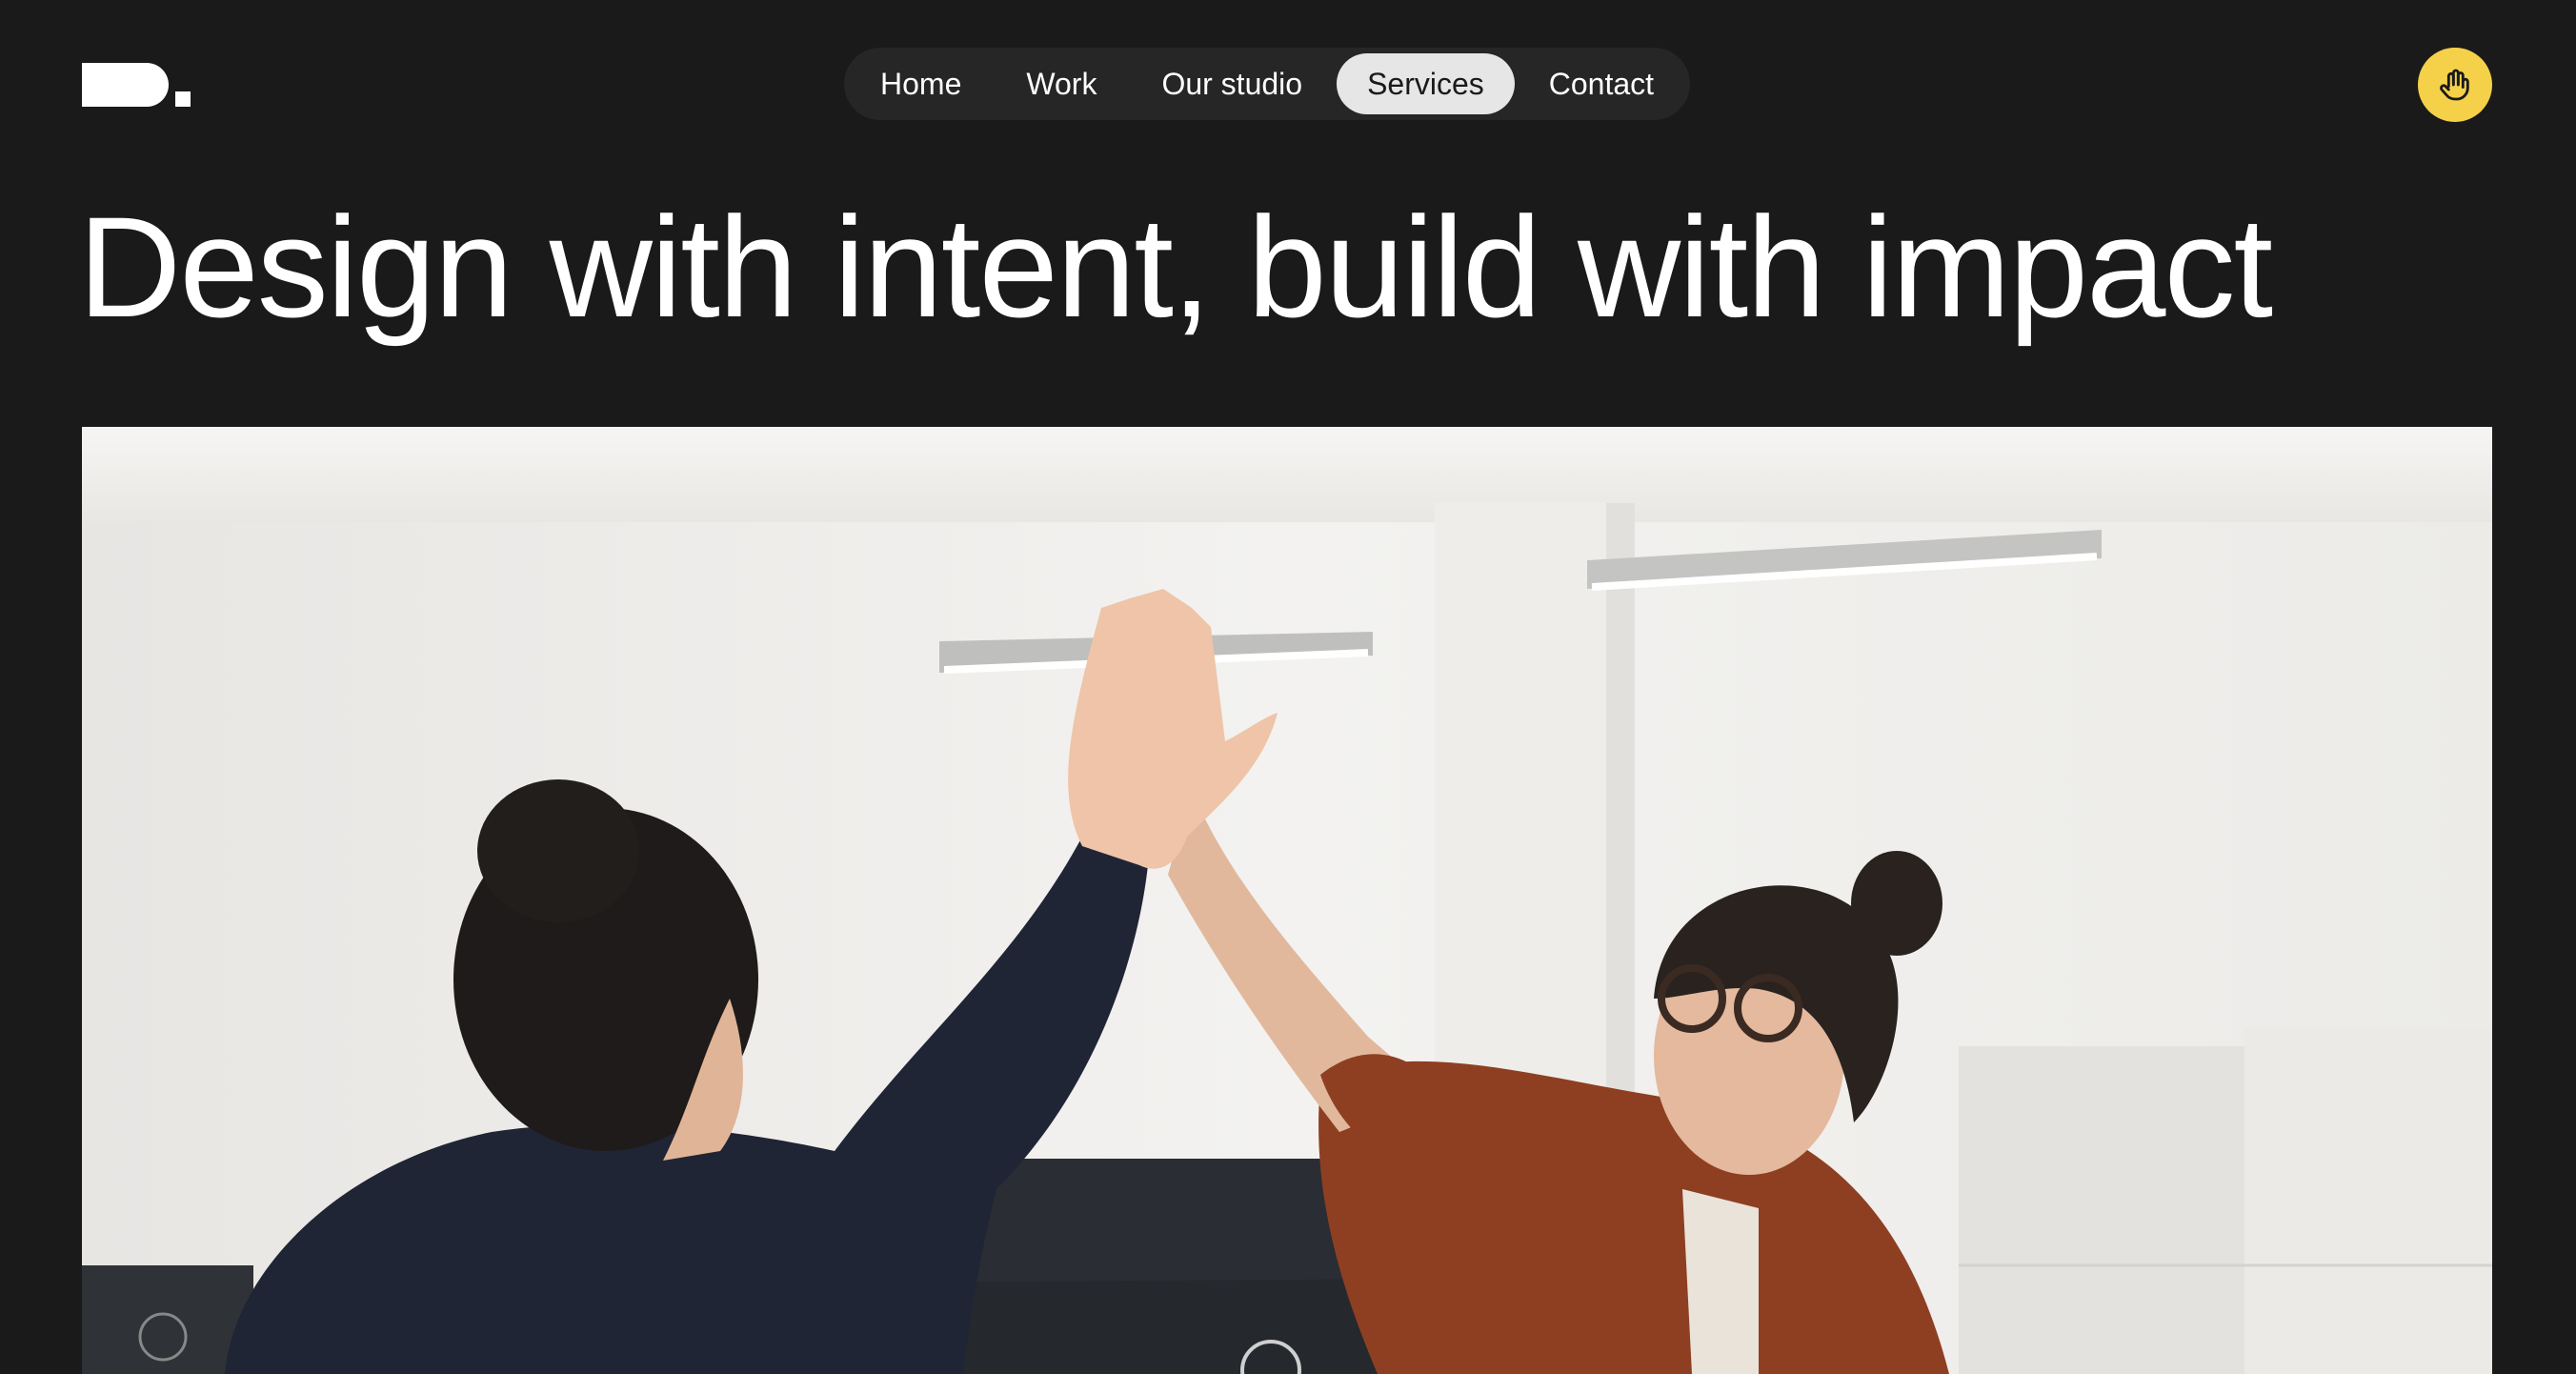 The image size is (2576, 1374). What do you see at coordinates (1061, 83) in the screenshot?
I see `nav-work: Work` at bounding box center [1061, 83].